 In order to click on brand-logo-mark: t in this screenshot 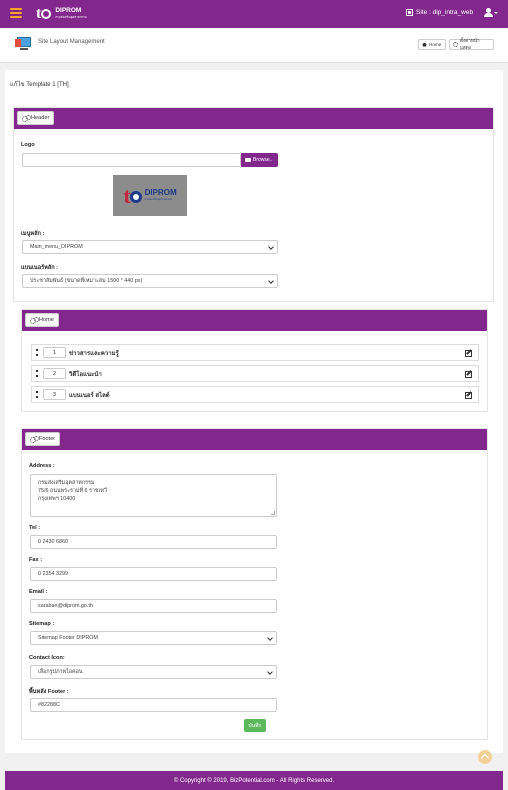, I will do `click(44, 14)`.